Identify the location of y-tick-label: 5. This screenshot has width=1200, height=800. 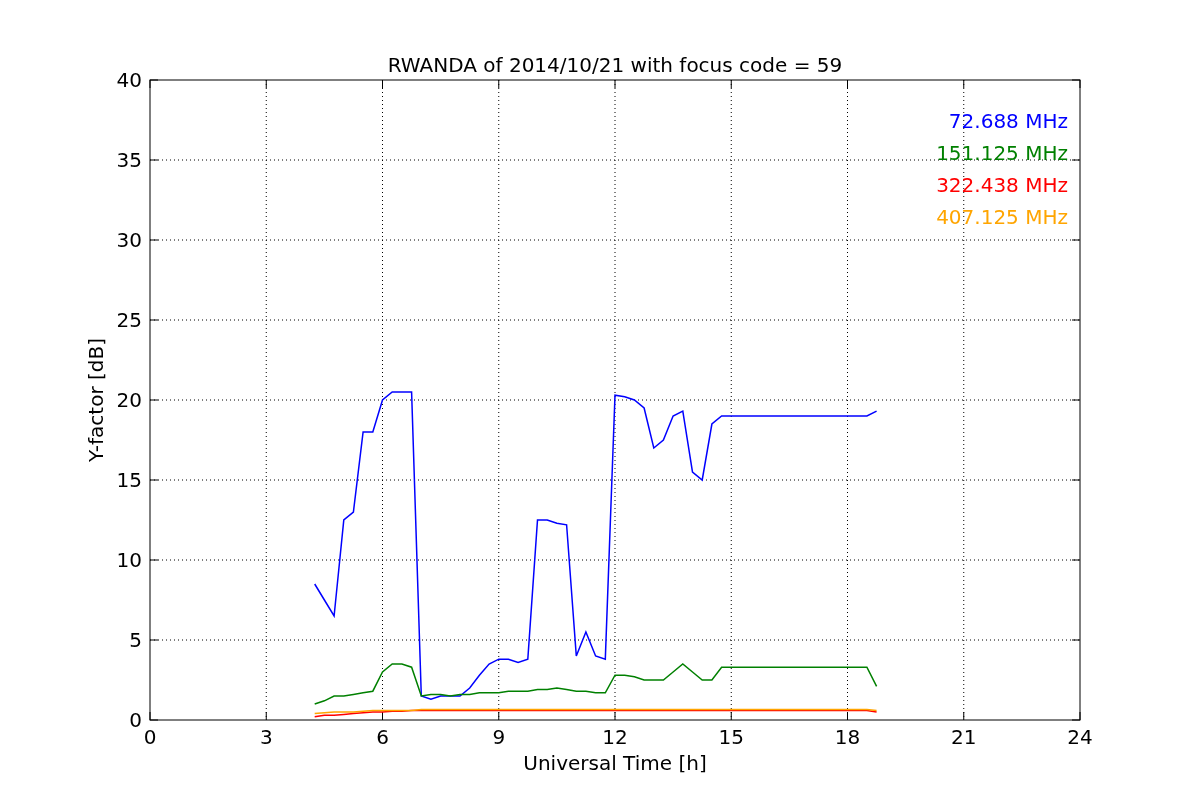
(135, 640).